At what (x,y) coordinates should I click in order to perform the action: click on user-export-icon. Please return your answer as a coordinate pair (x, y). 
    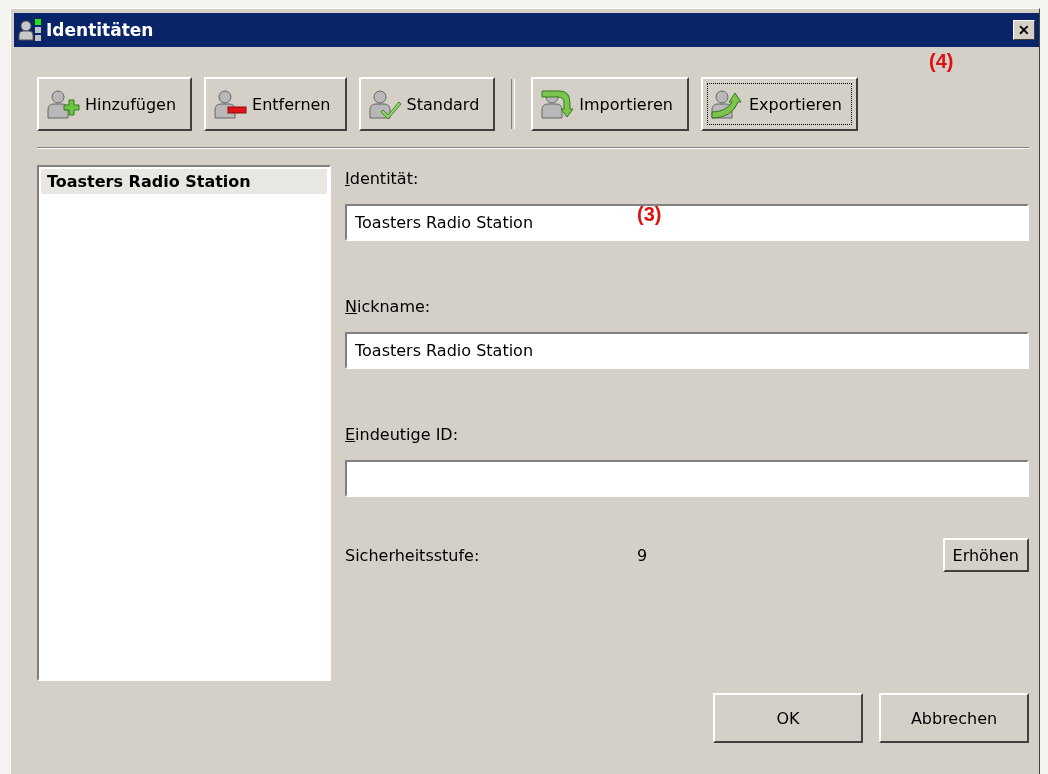
    Looking at the image, I should click on (726, 104).